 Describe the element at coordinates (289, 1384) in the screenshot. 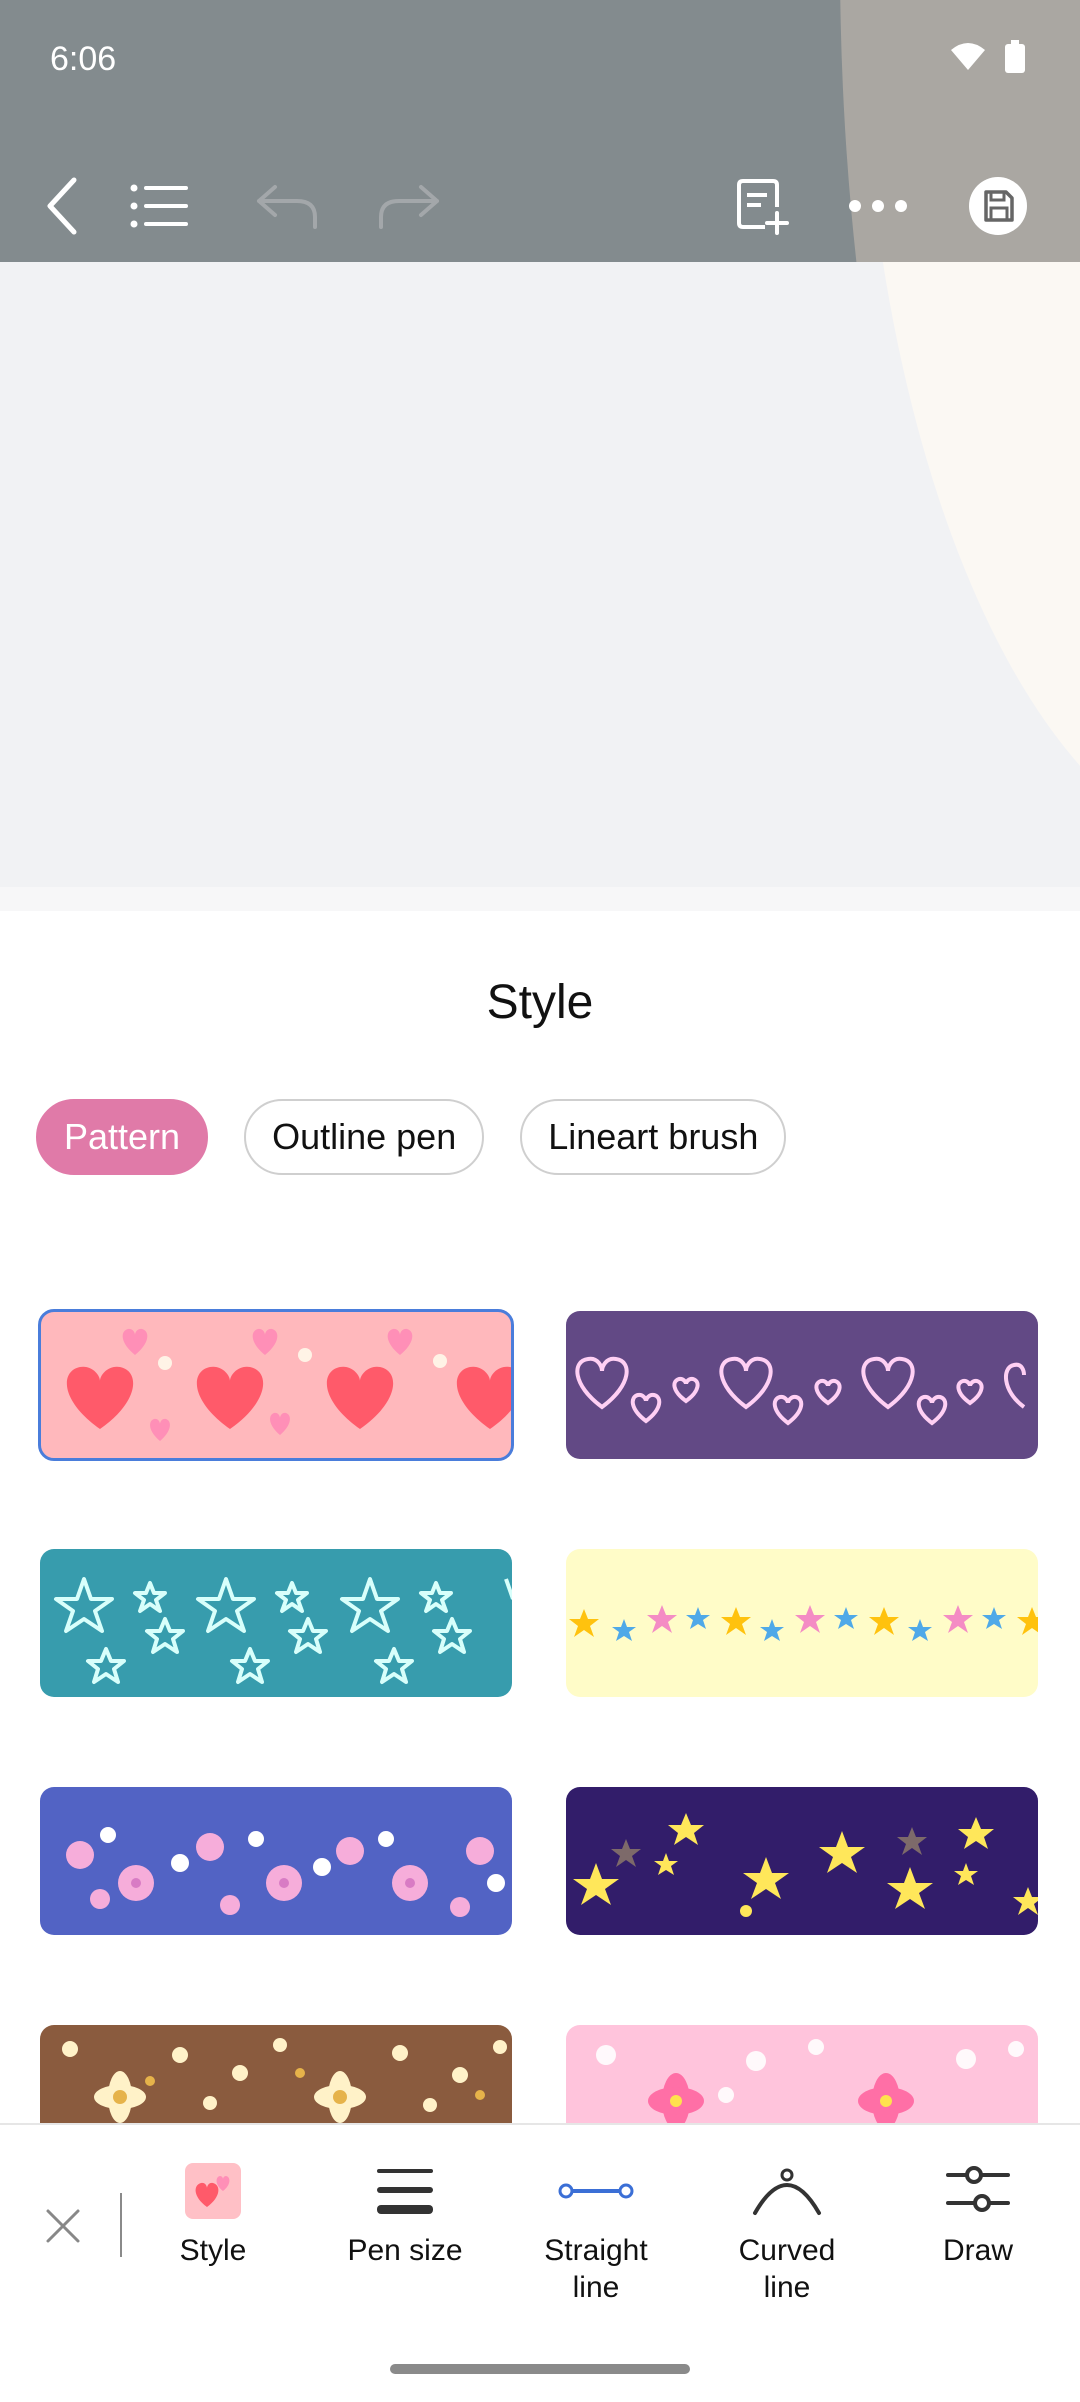

I see `heart-pattern` at that location.